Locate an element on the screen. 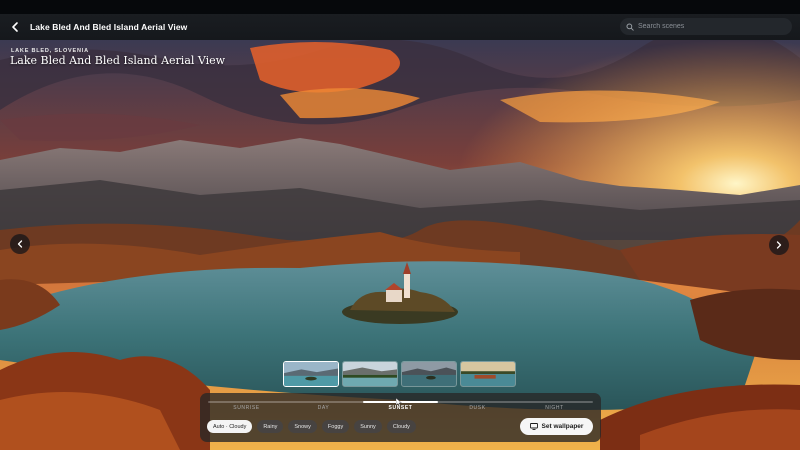  back-button is located at coordinates (15, 27).